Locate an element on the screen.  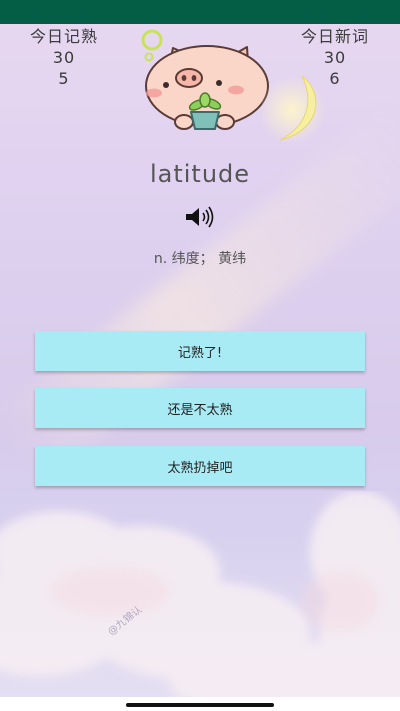
speaker-icon is located at coordinates (200, 217).